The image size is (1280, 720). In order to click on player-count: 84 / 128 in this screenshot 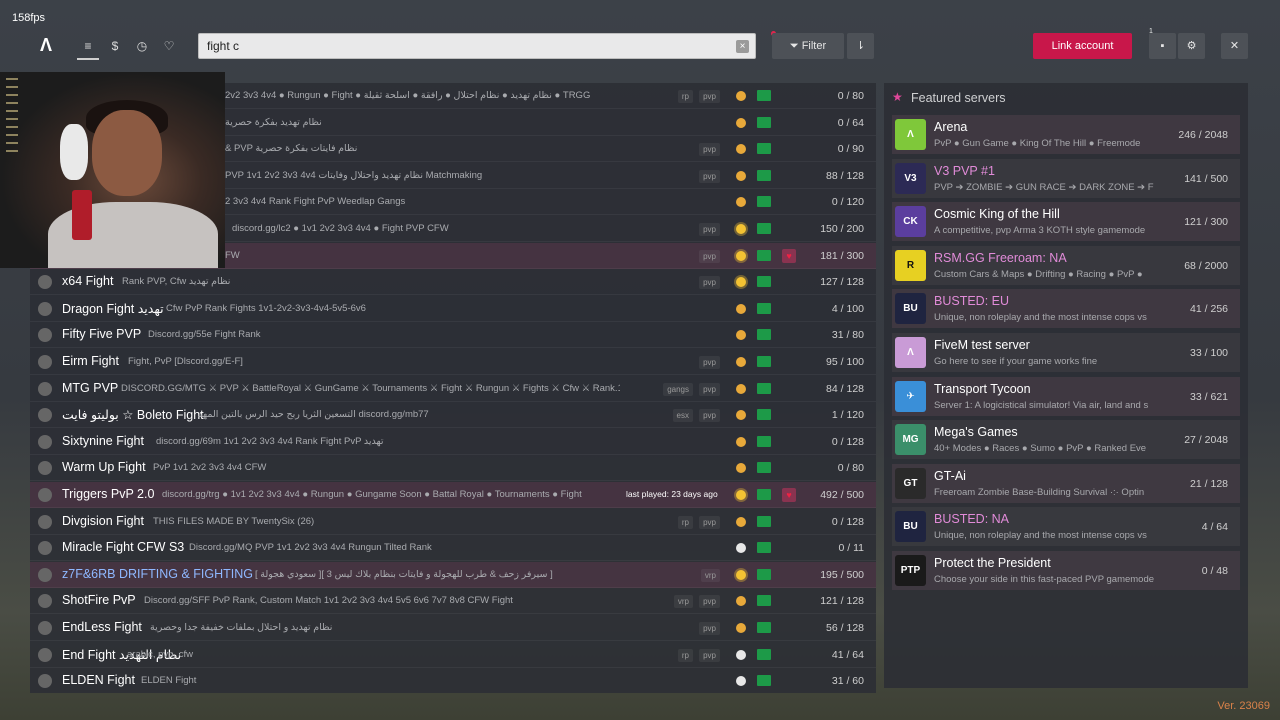, I will do `click(845, 388)`.